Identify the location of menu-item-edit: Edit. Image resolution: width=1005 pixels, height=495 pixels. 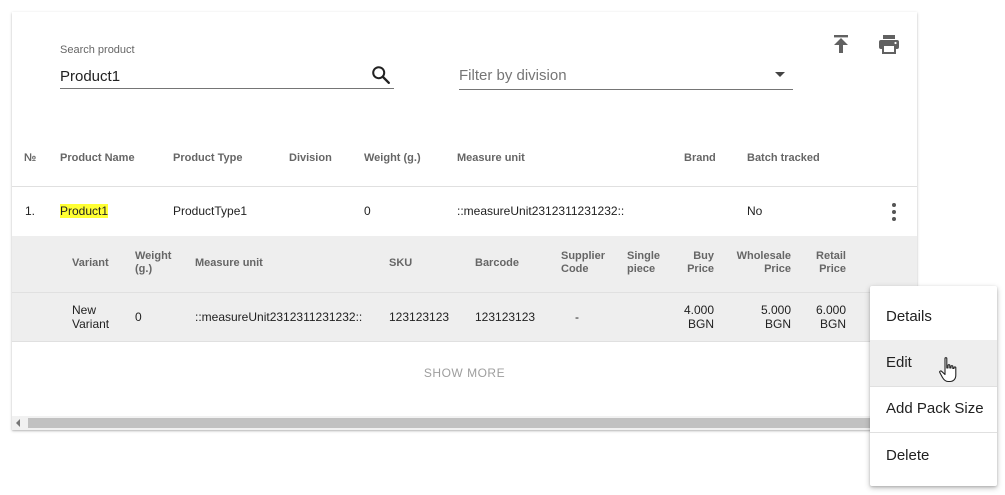
(933, 363).